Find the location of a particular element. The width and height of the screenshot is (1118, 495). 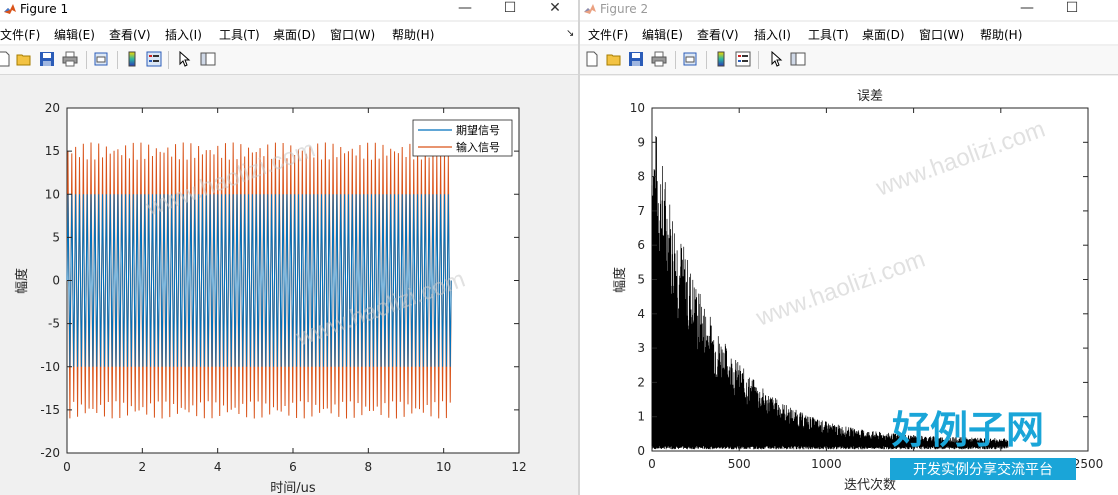

y-tick-label: 3 is located at coordinates (641, 348).